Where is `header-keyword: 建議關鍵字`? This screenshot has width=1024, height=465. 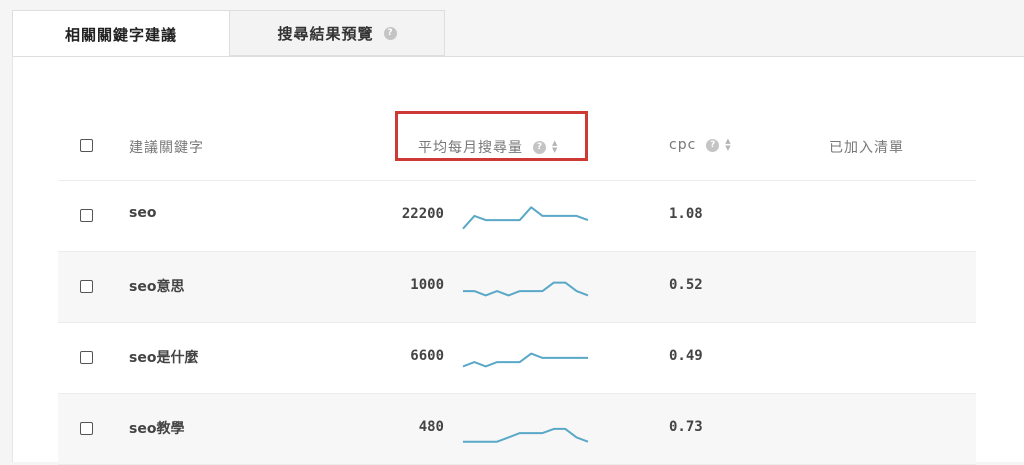
header-keyword: 建議關鍵字 is located at coordinates (166, 148).